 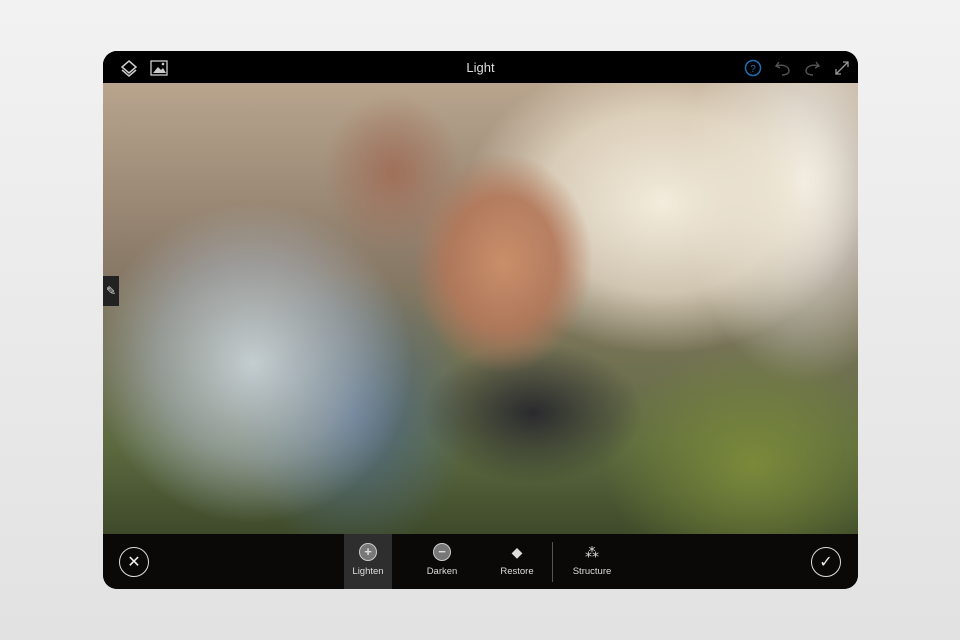 I want to click on darken-icon: −, so click(x=442, y=552).